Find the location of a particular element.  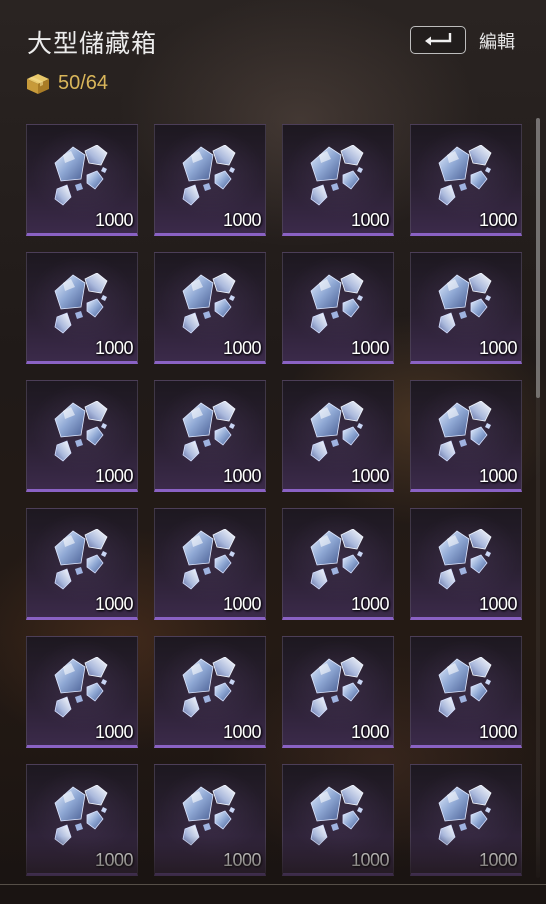

back-button is located at coordinates (438, 40).